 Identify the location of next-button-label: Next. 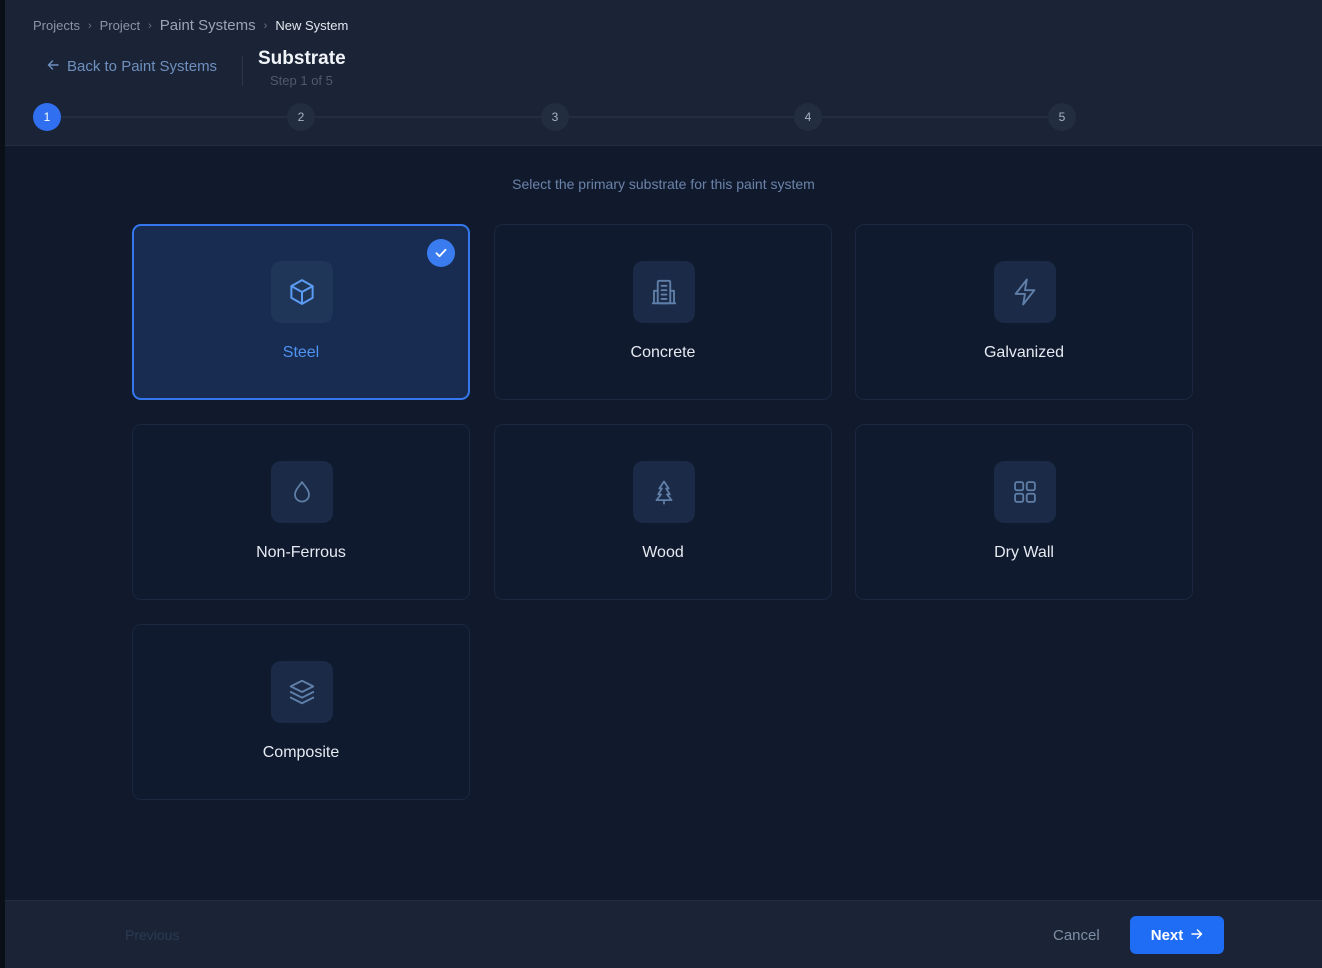
(1167, 935).